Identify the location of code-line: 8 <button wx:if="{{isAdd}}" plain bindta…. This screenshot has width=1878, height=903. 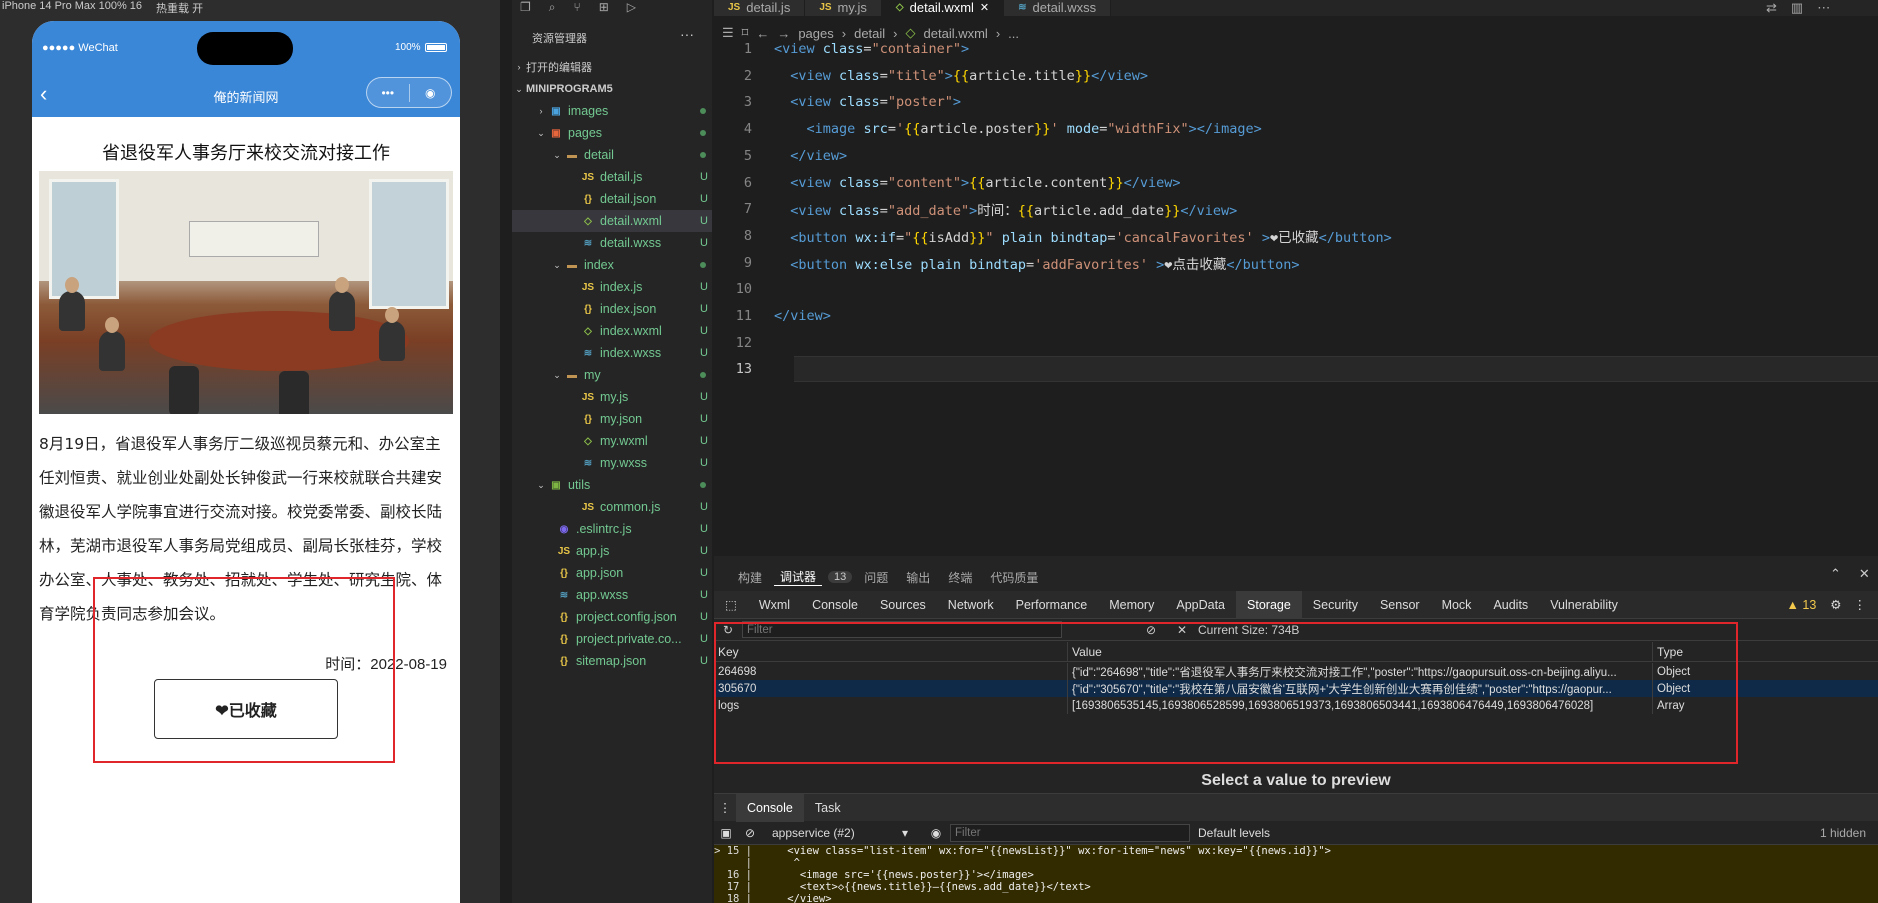
(1296, 236).